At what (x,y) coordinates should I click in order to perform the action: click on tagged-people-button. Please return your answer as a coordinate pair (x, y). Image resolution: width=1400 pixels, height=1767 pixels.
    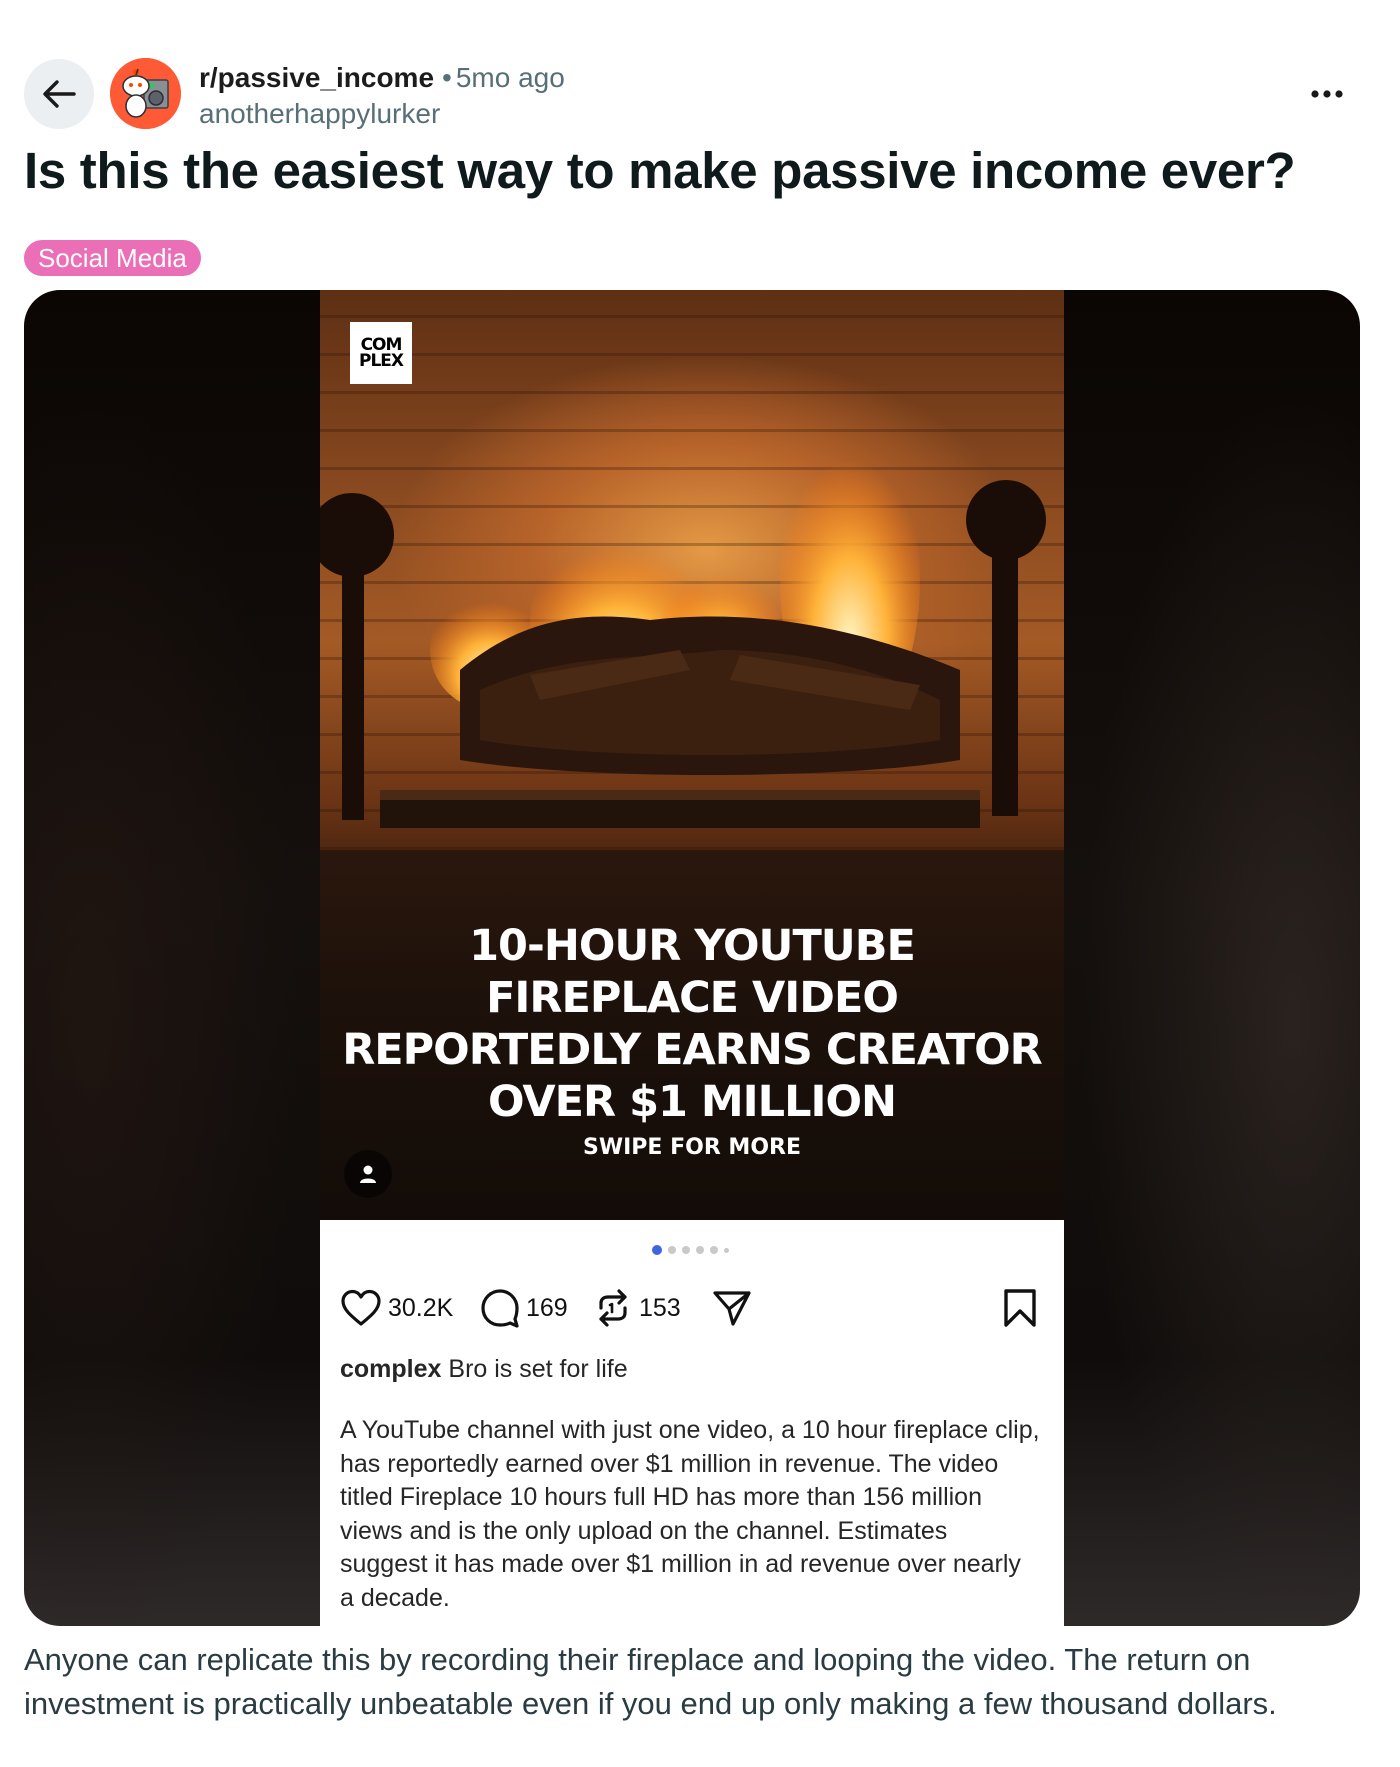
    Looking at the image, I should click on (368, 1174).